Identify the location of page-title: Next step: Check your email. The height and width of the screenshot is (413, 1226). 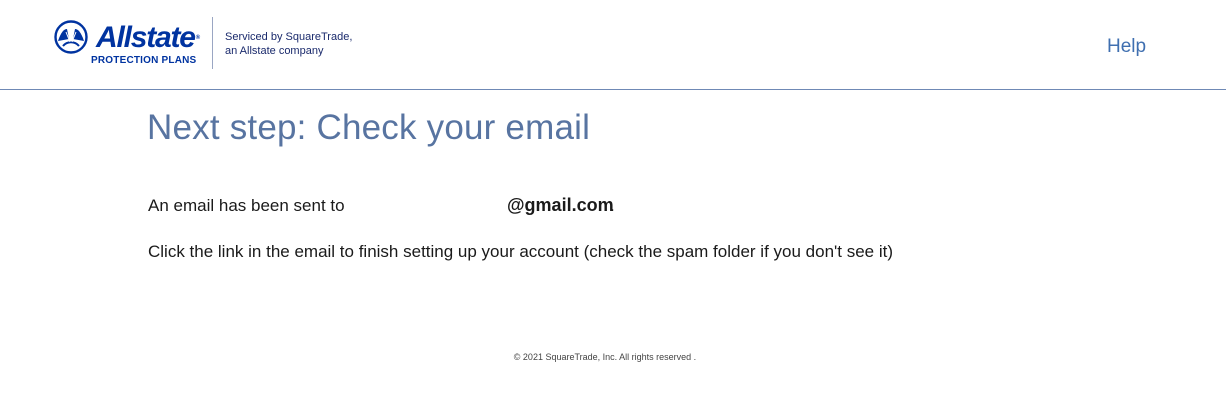
(369, 127).